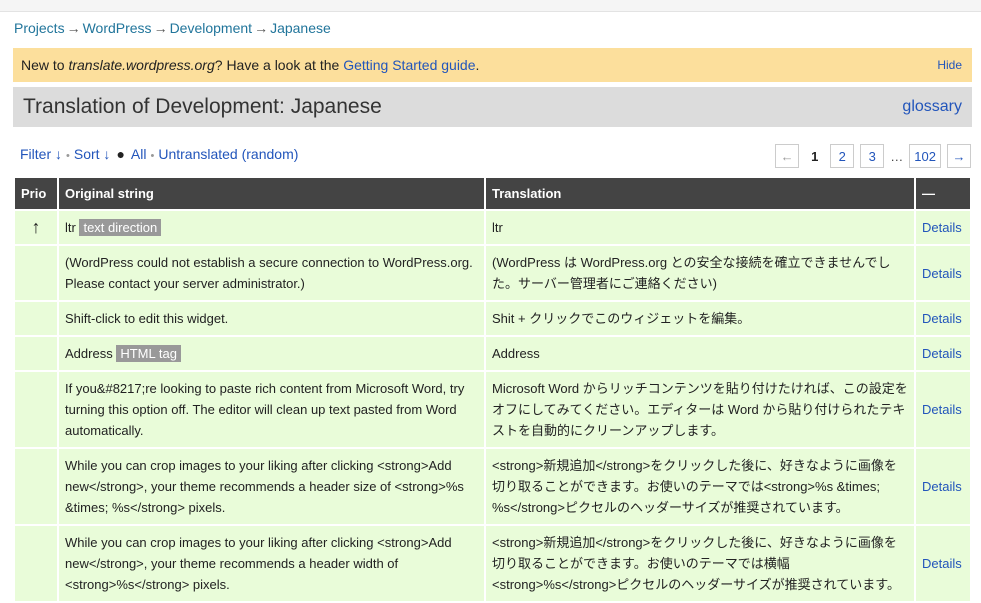  I want to click on breadcrumb-wordpress: WordPress, so click(117, 28).